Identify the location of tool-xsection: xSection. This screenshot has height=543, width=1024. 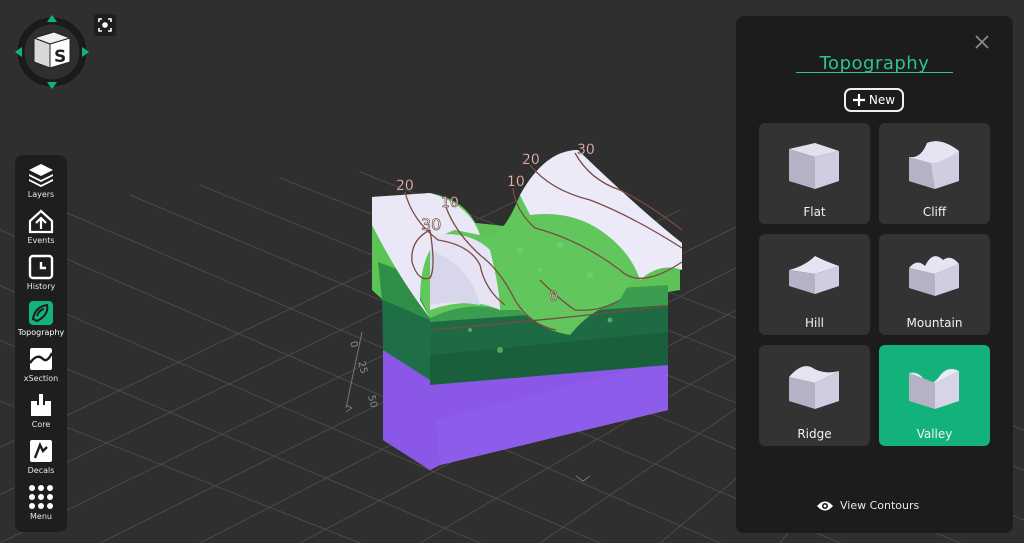
(41, 368).